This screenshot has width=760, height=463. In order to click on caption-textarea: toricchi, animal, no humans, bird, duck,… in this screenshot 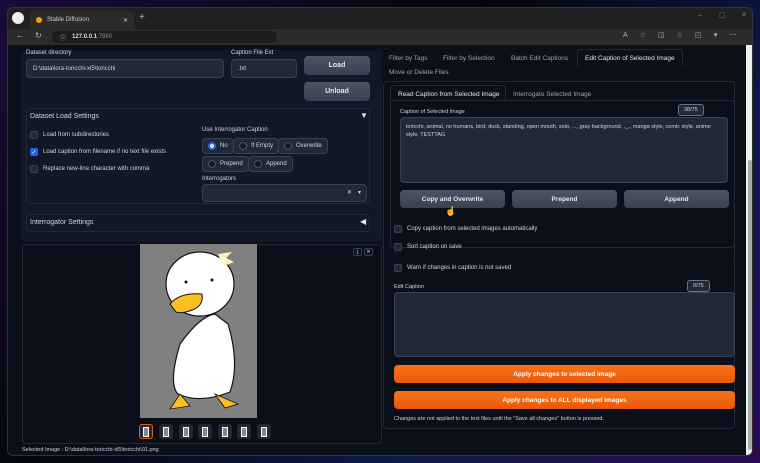, I will do `click(564, 150)`.